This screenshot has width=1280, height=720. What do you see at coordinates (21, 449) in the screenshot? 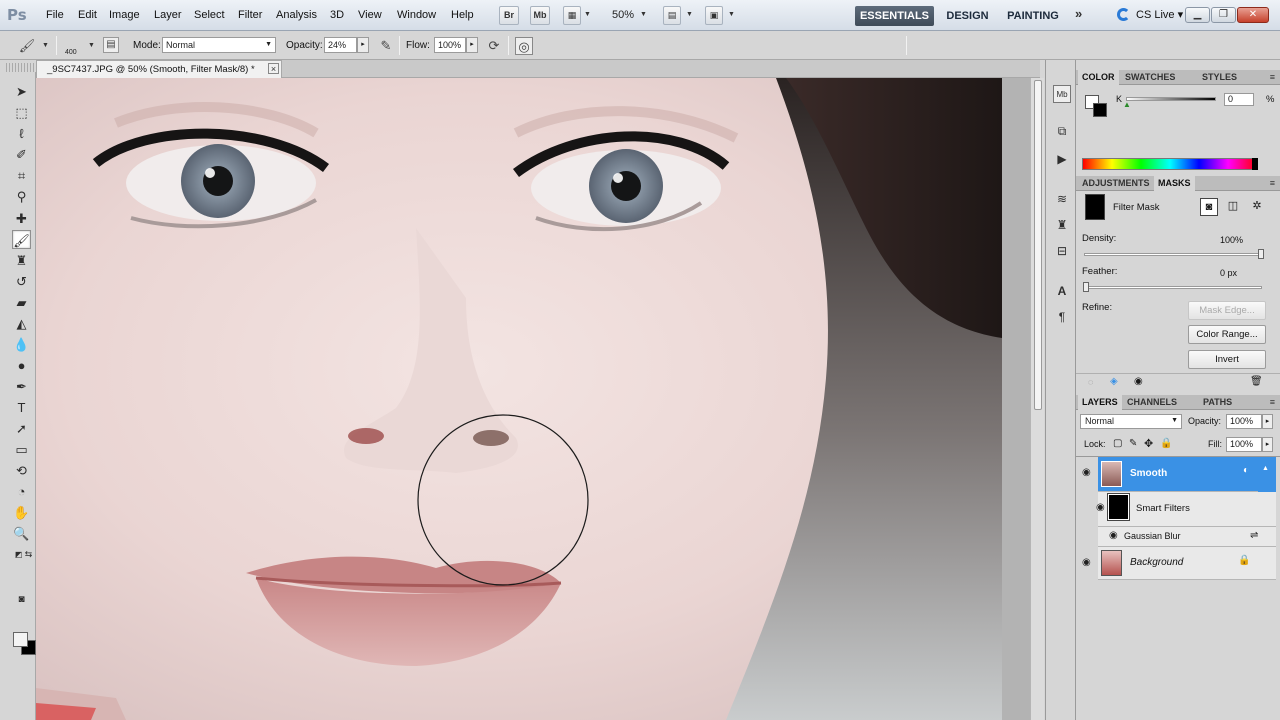
I see `shape-tool-icon: ▭` at bounding box center [21, 449].